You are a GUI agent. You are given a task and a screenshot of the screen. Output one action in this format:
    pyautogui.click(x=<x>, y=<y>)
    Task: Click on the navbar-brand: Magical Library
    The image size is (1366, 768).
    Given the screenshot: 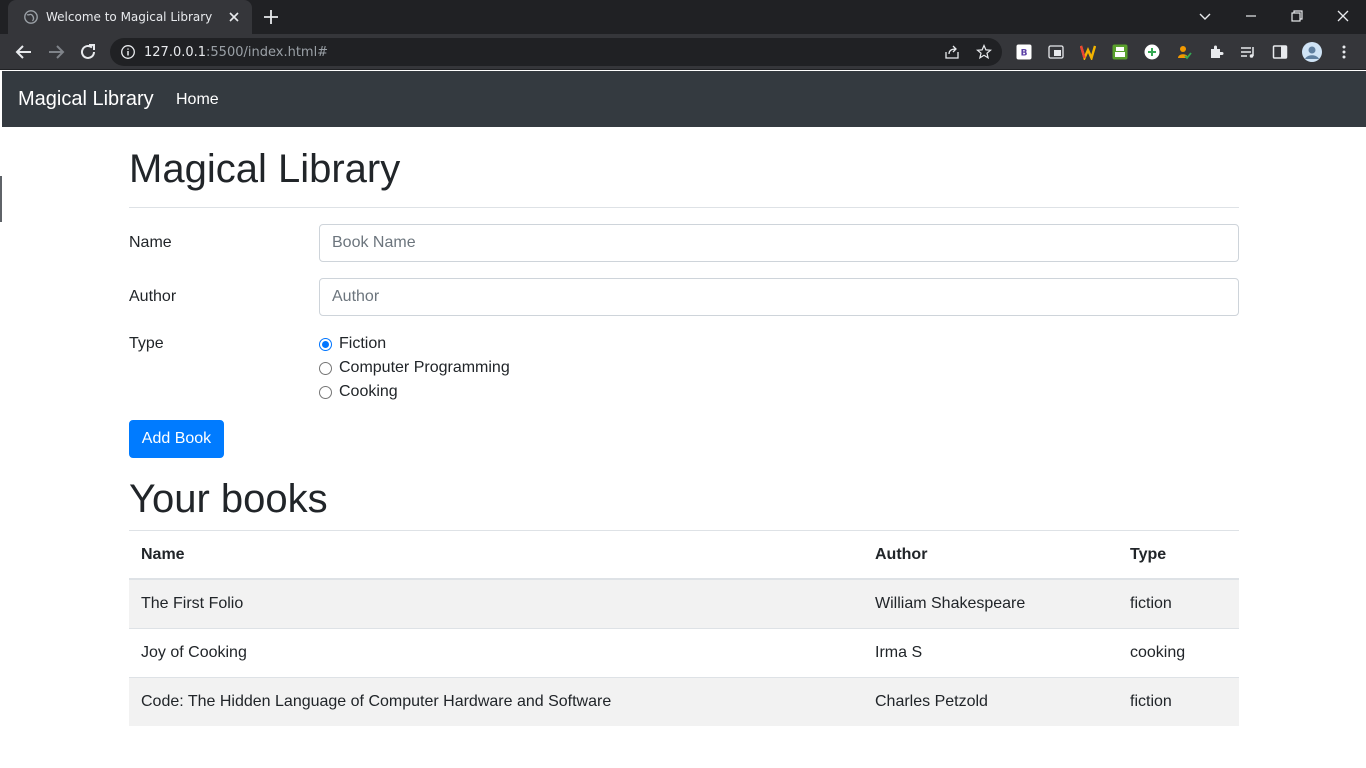 What is the action you would take?
    pyautogui.click(x=86, y=99)
    